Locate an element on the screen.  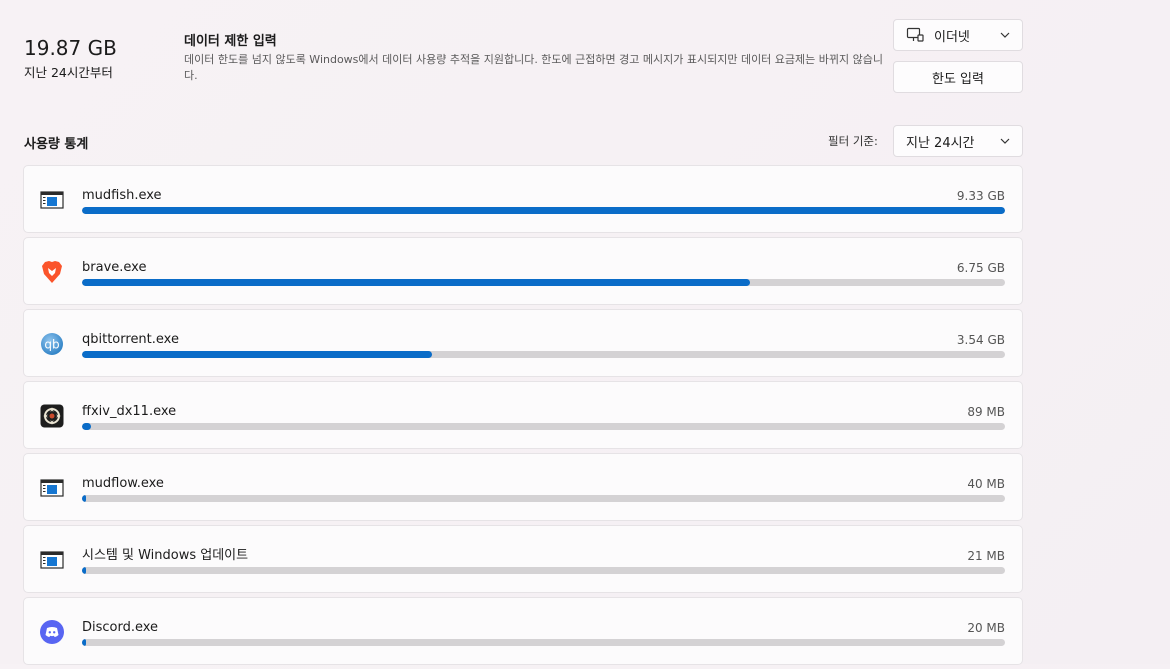
filter-dropdown: 지난 24시간 is located at coordinates (958, 141).